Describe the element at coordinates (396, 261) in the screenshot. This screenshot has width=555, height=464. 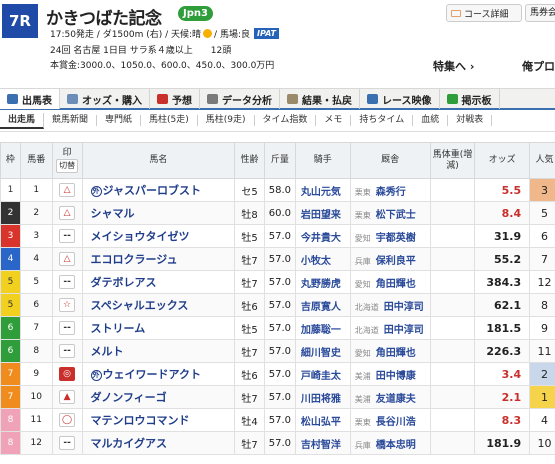
I see `trainer-name: 保利良平` at that location.